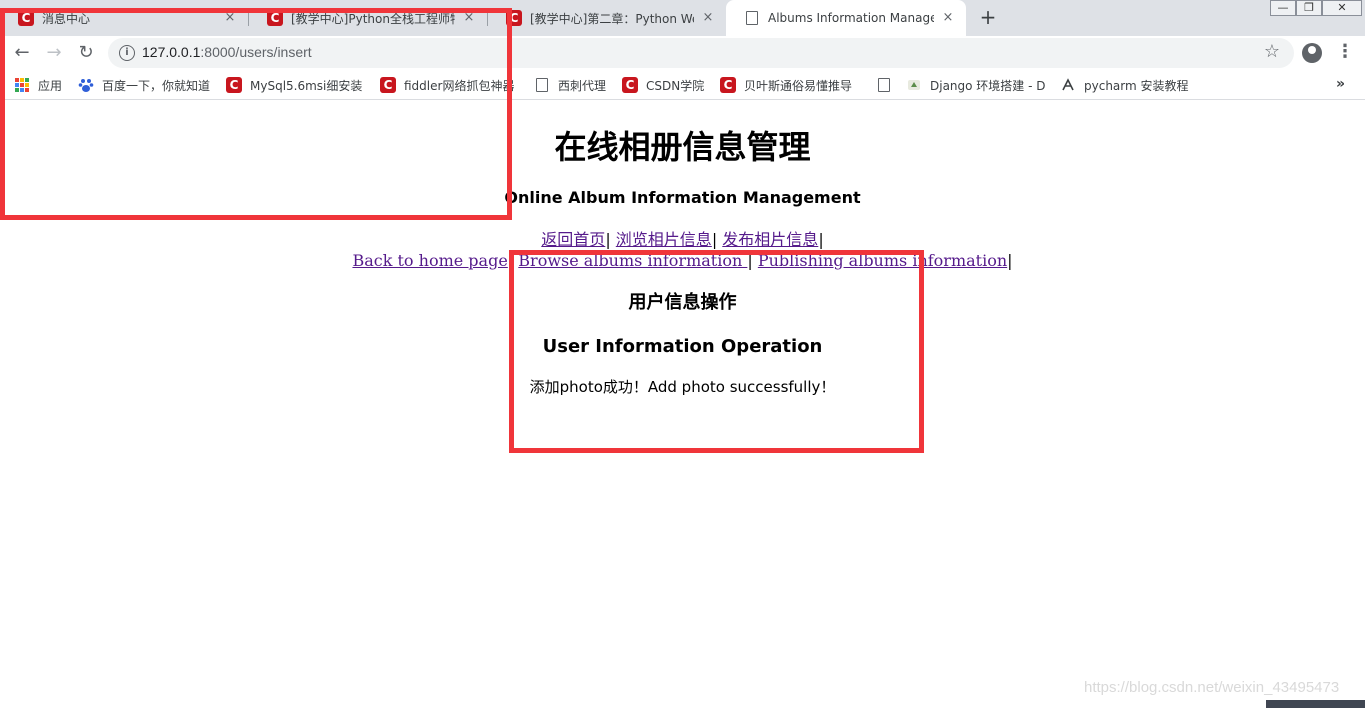  What do you see at coordinates (1212, 687) in the screenshot?
I see `watermark: https://blog.csdn.net/weixin_43495473` at bounding box center [1212, 687].